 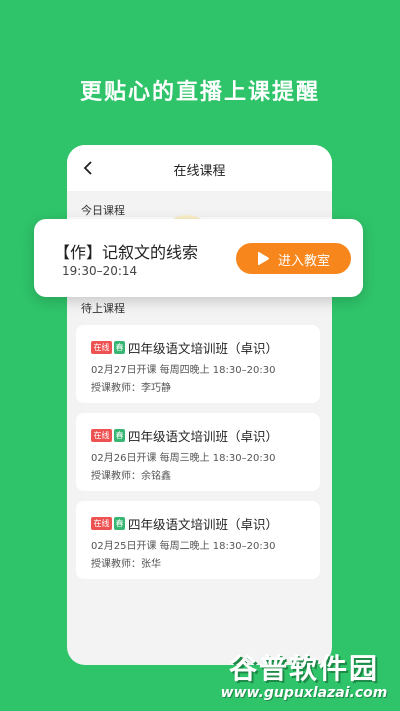 What do you see at coordinates (199, 92) in the screenshot?
I see `promo-headline: 更贴心的直播上课提醒` at bounding box center [199, 92].